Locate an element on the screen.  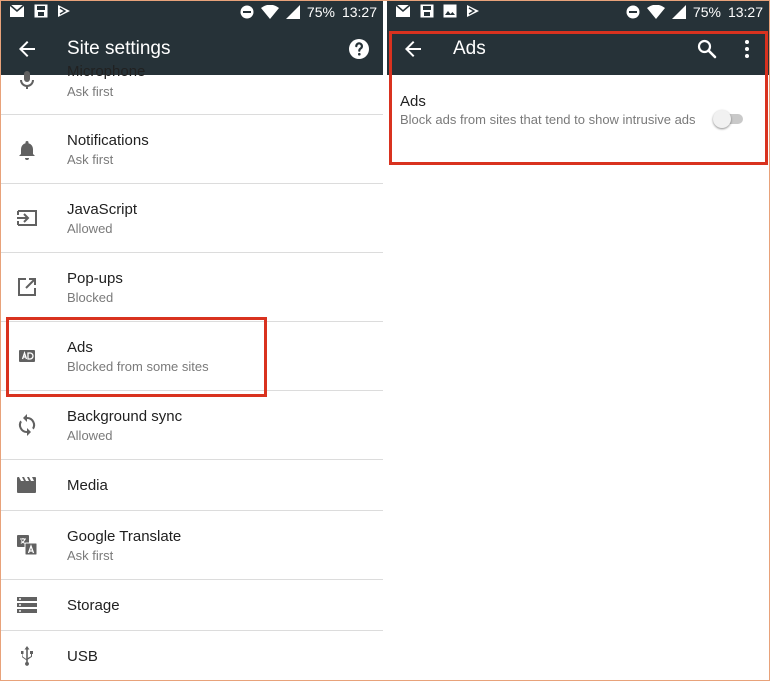
back-arrow-icon is located at coordinates (413, 49).